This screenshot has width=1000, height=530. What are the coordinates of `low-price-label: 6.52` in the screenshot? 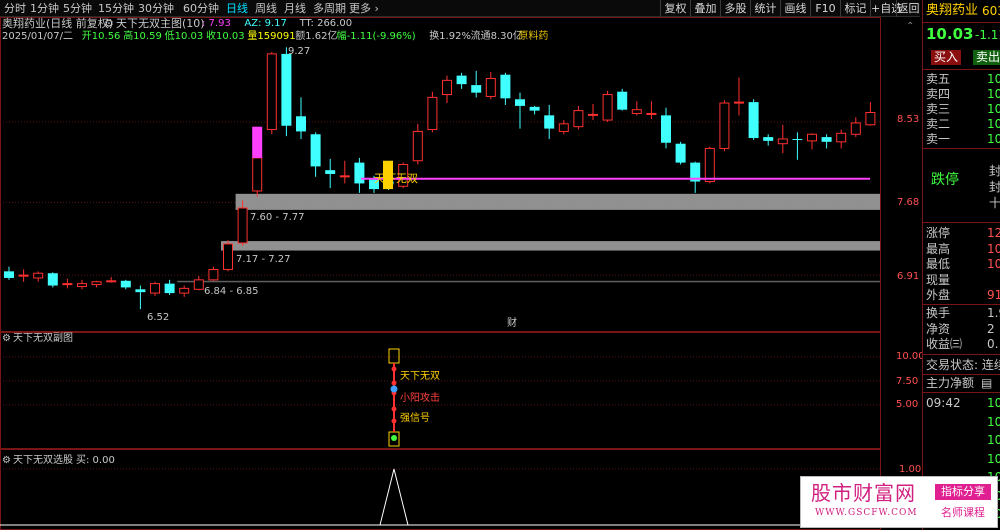 It's located at (158, 317).